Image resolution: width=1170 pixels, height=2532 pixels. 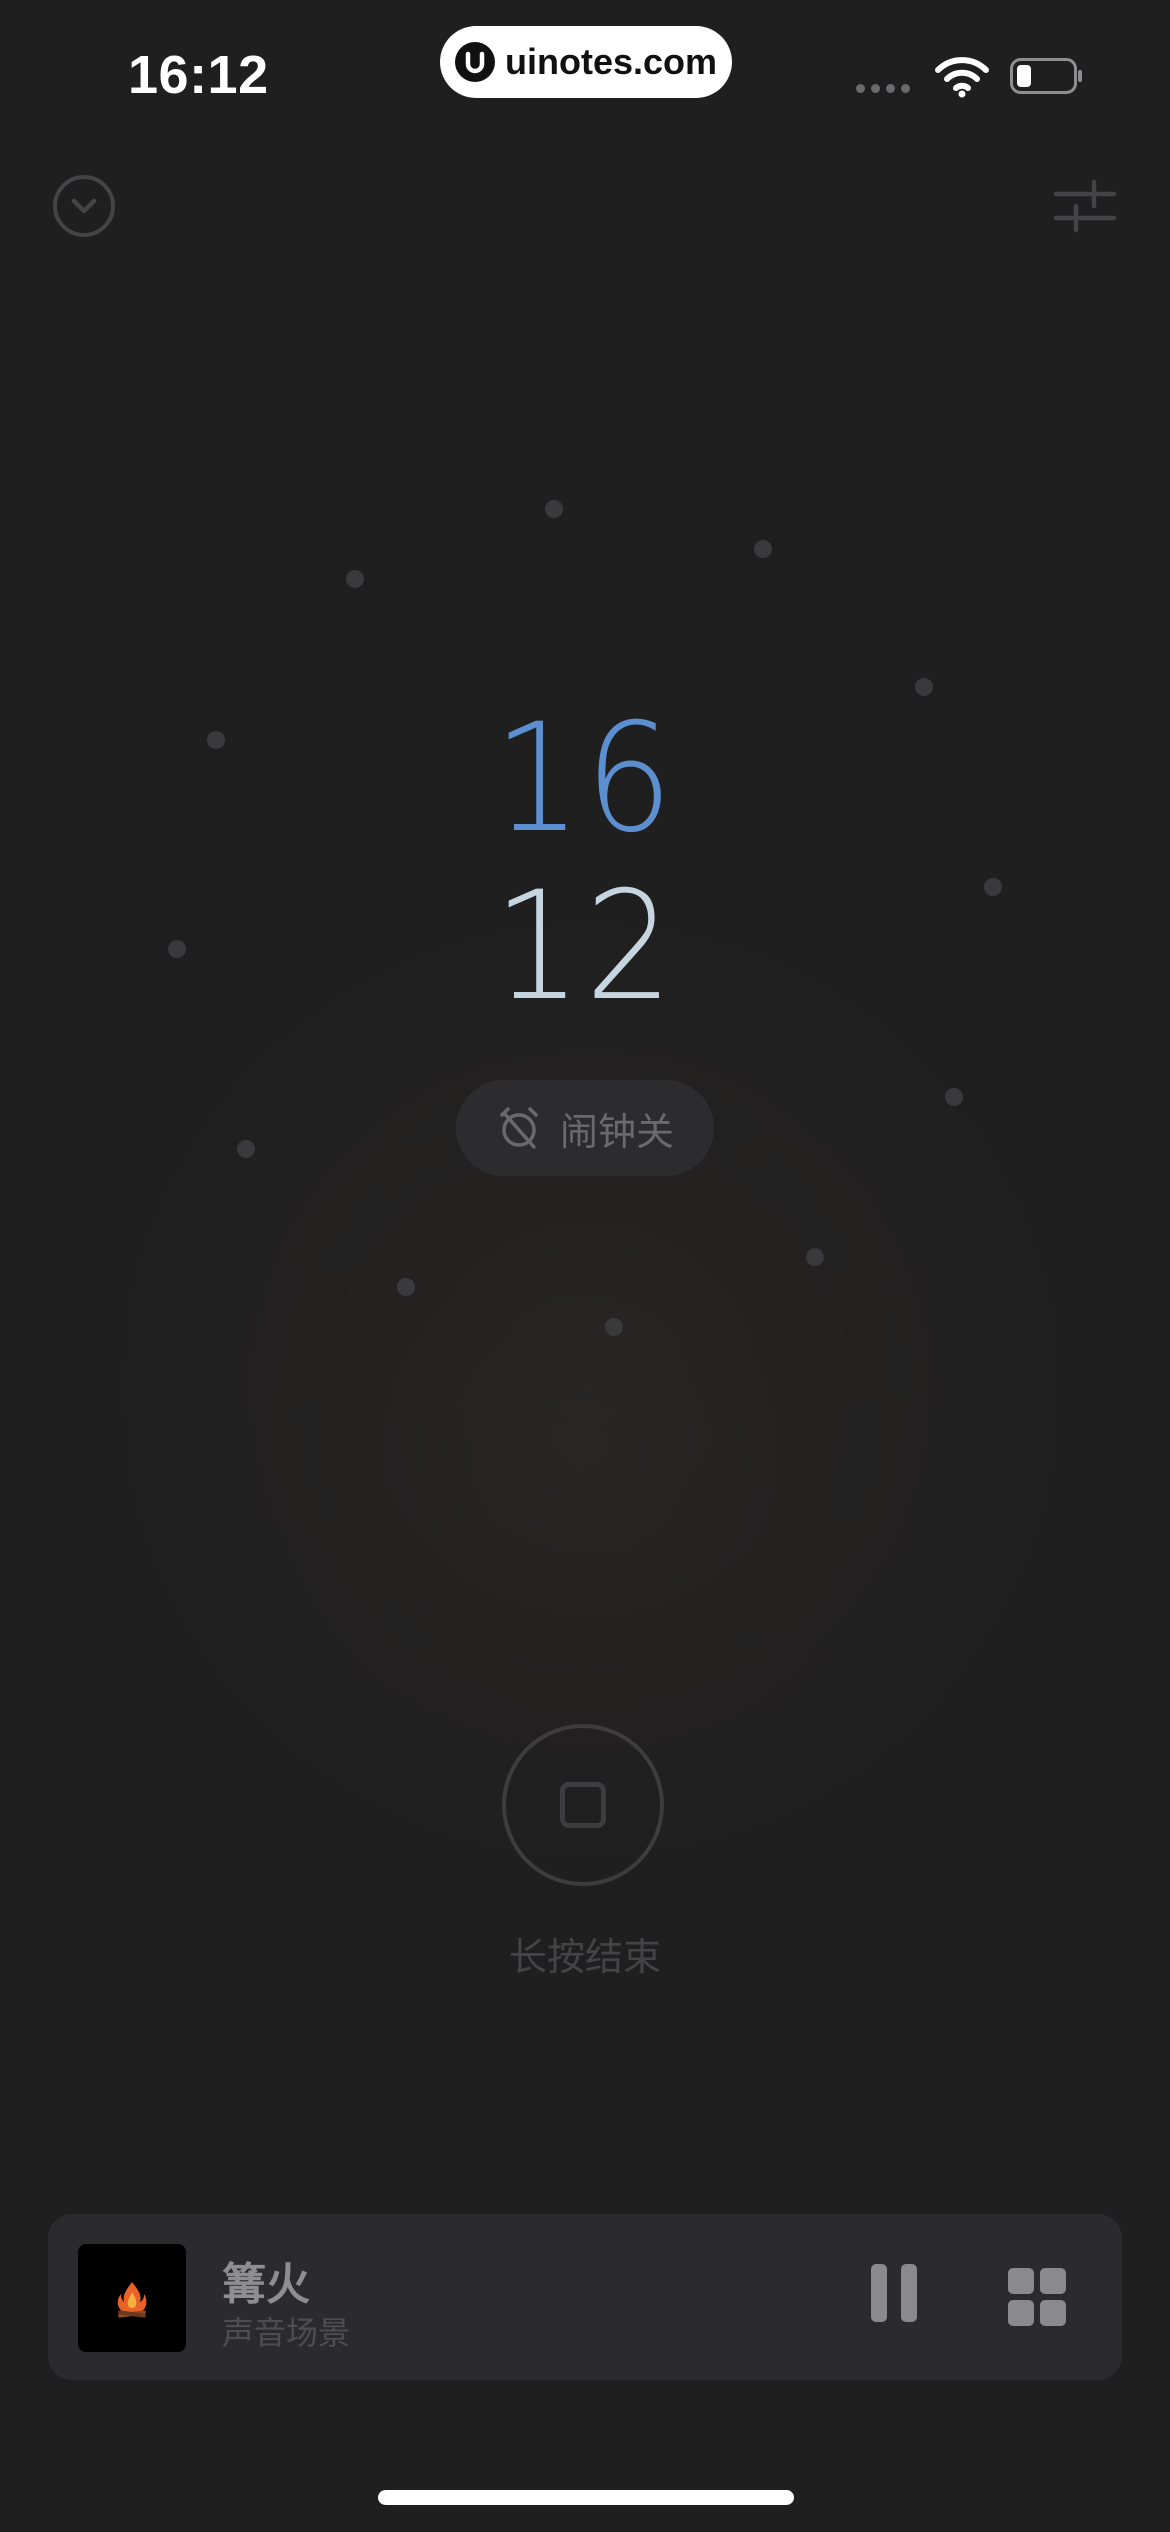 I want to click on campfire-icon, so click(x=132, y=2300).